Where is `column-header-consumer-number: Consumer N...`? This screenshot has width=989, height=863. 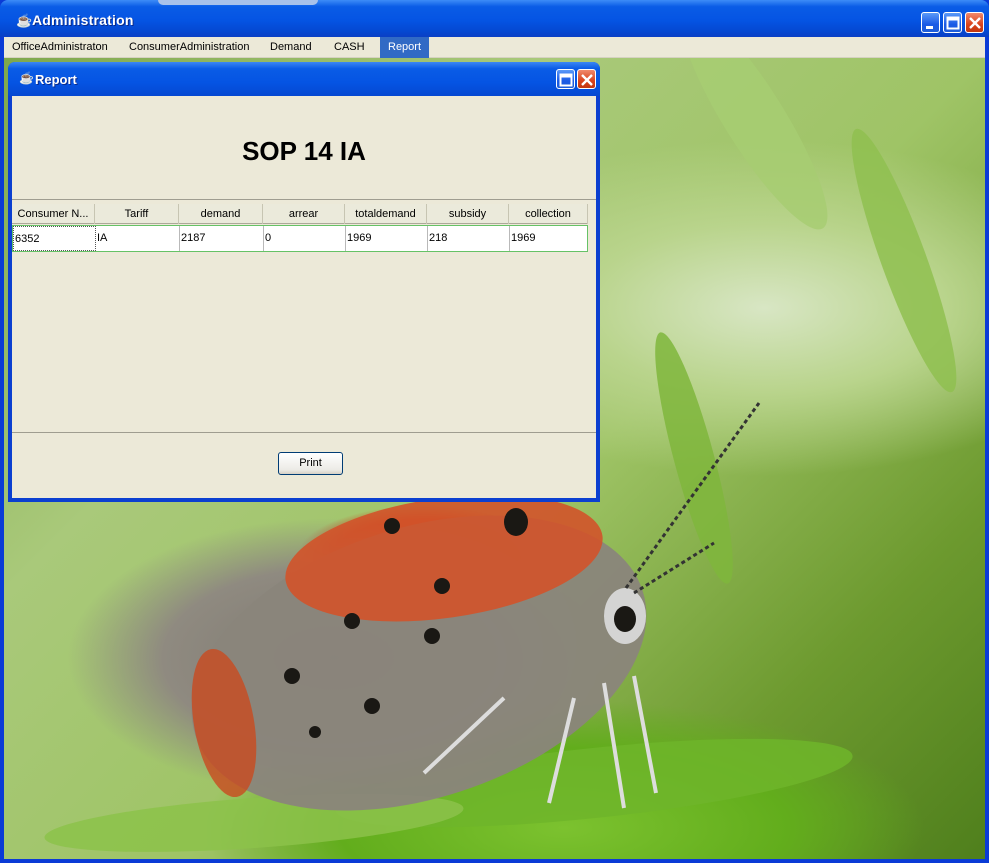 column-header-consumer-number: Consumer N... is located at coordinates (53, 214).